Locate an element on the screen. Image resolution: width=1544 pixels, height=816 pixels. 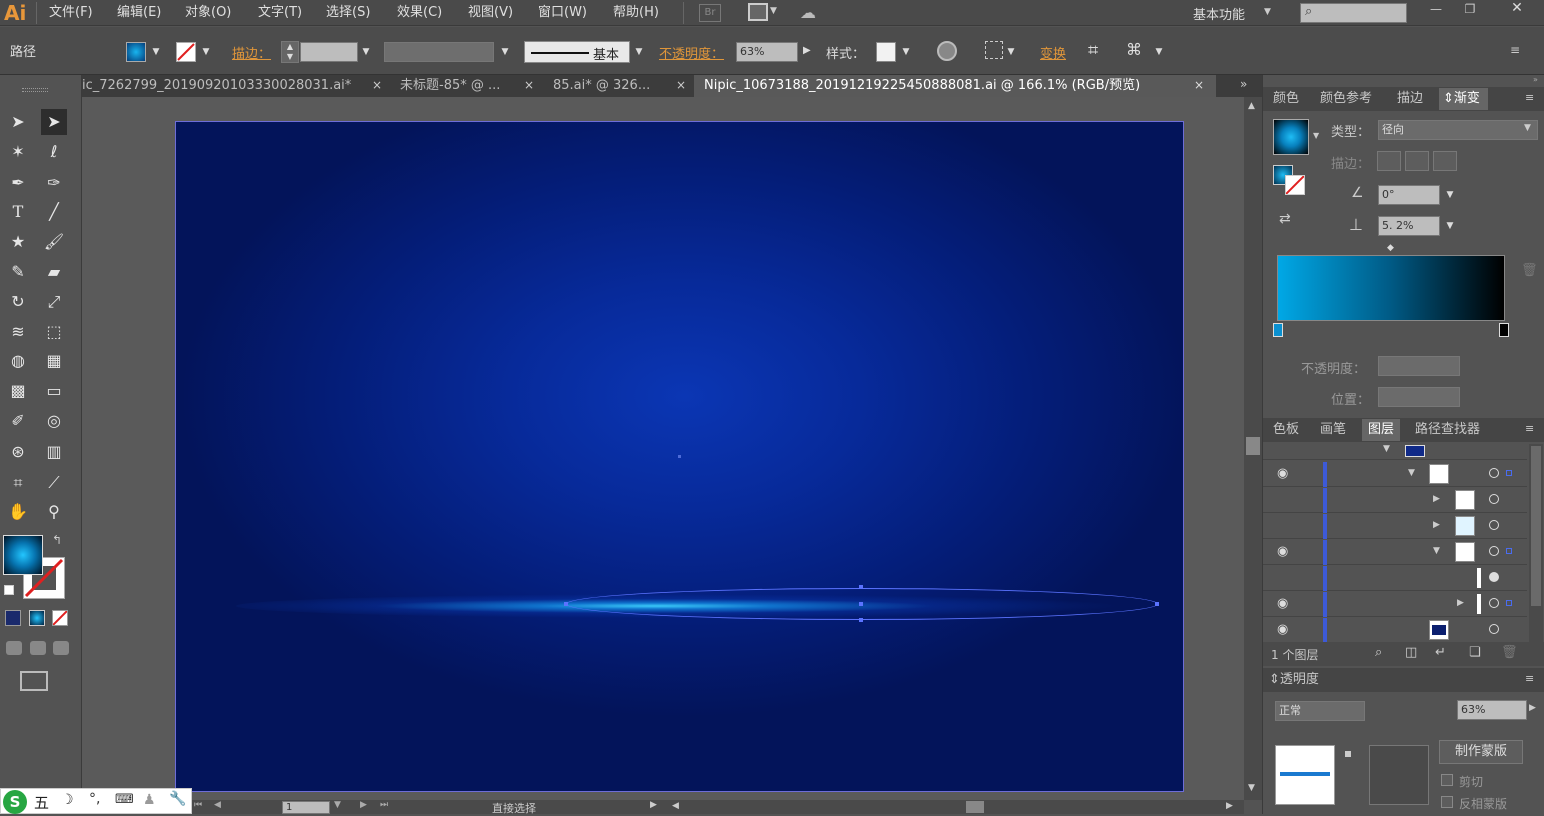
layer-row: ◉ ▶ is located at coordinates (1395, 604).